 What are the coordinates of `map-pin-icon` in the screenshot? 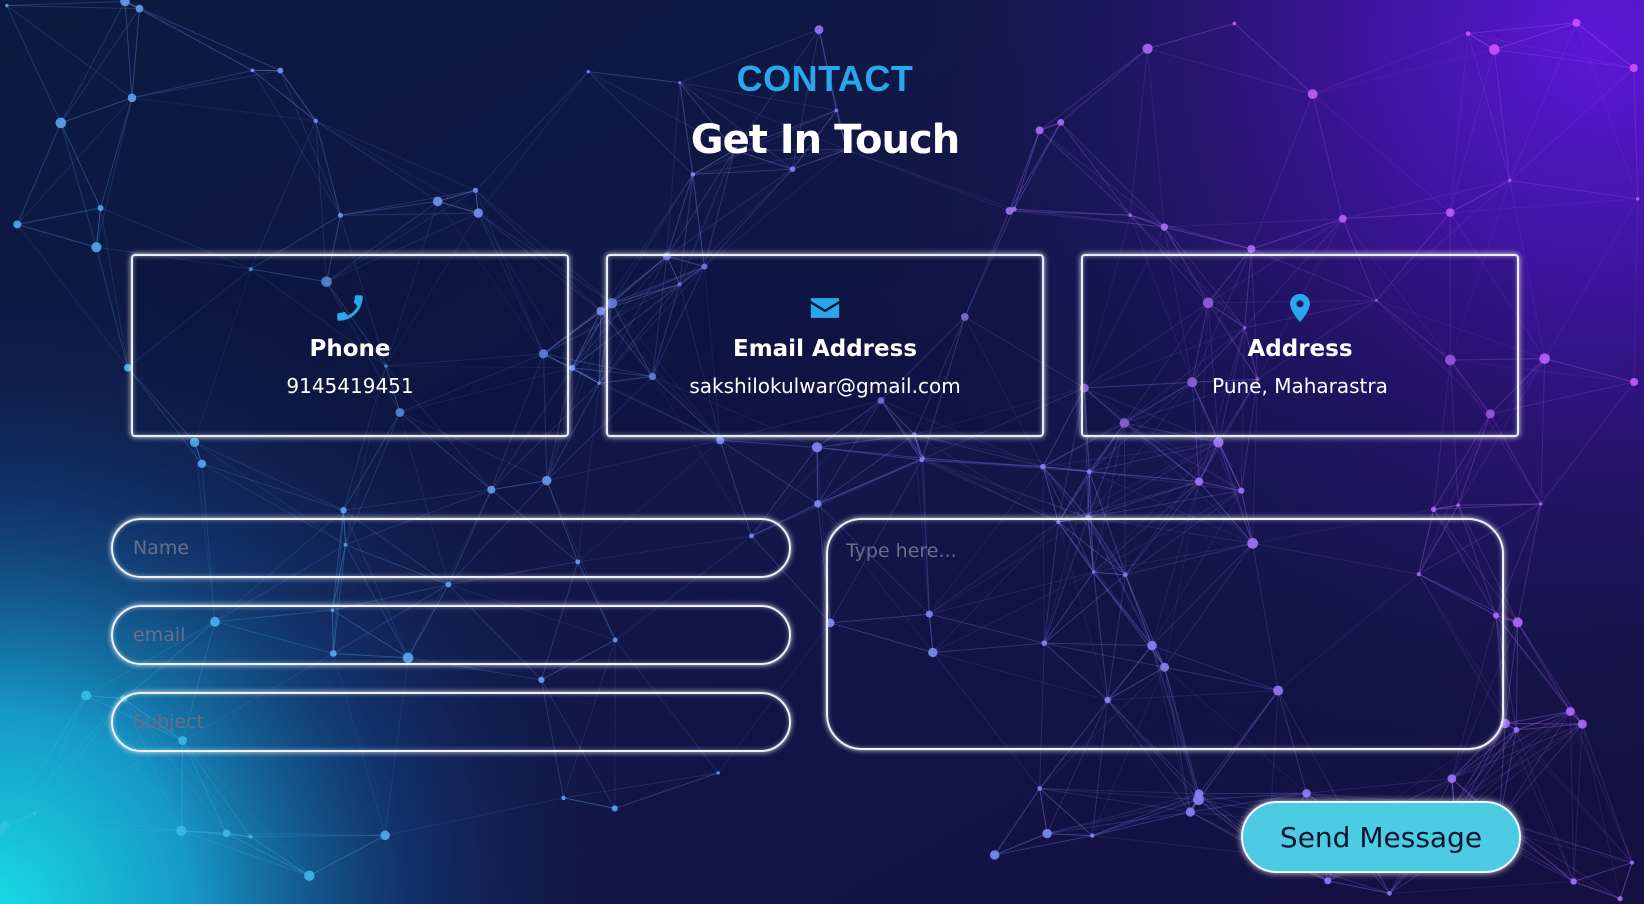 It's located at (1300, 308).